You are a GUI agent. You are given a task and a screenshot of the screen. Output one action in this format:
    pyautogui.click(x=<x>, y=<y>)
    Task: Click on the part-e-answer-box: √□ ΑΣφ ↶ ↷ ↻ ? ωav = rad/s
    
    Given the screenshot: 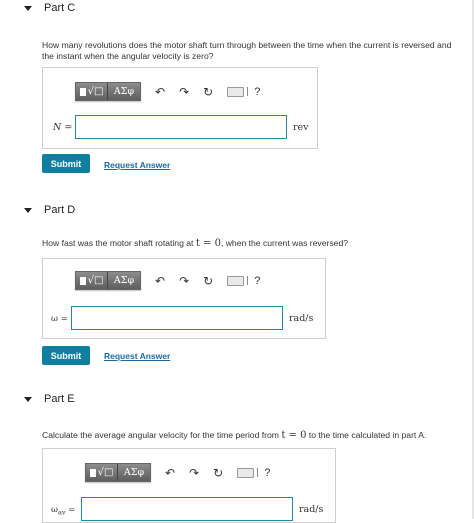 What is the action you would take?
    pyautogui.click(x=189, y=485)
    